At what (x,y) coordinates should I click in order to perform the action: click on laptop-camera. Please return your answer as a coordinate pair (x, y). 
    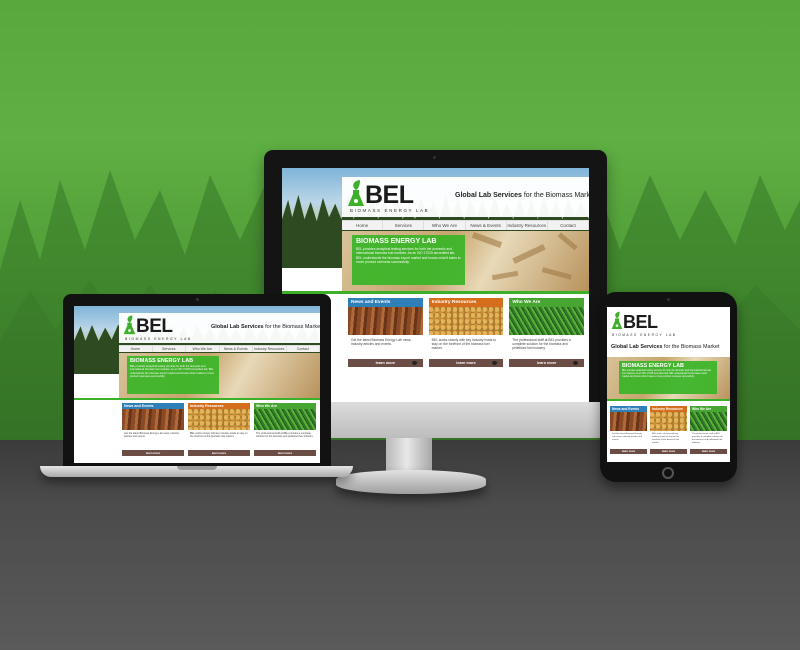
    Looking at the image, I should click on (197, 299).